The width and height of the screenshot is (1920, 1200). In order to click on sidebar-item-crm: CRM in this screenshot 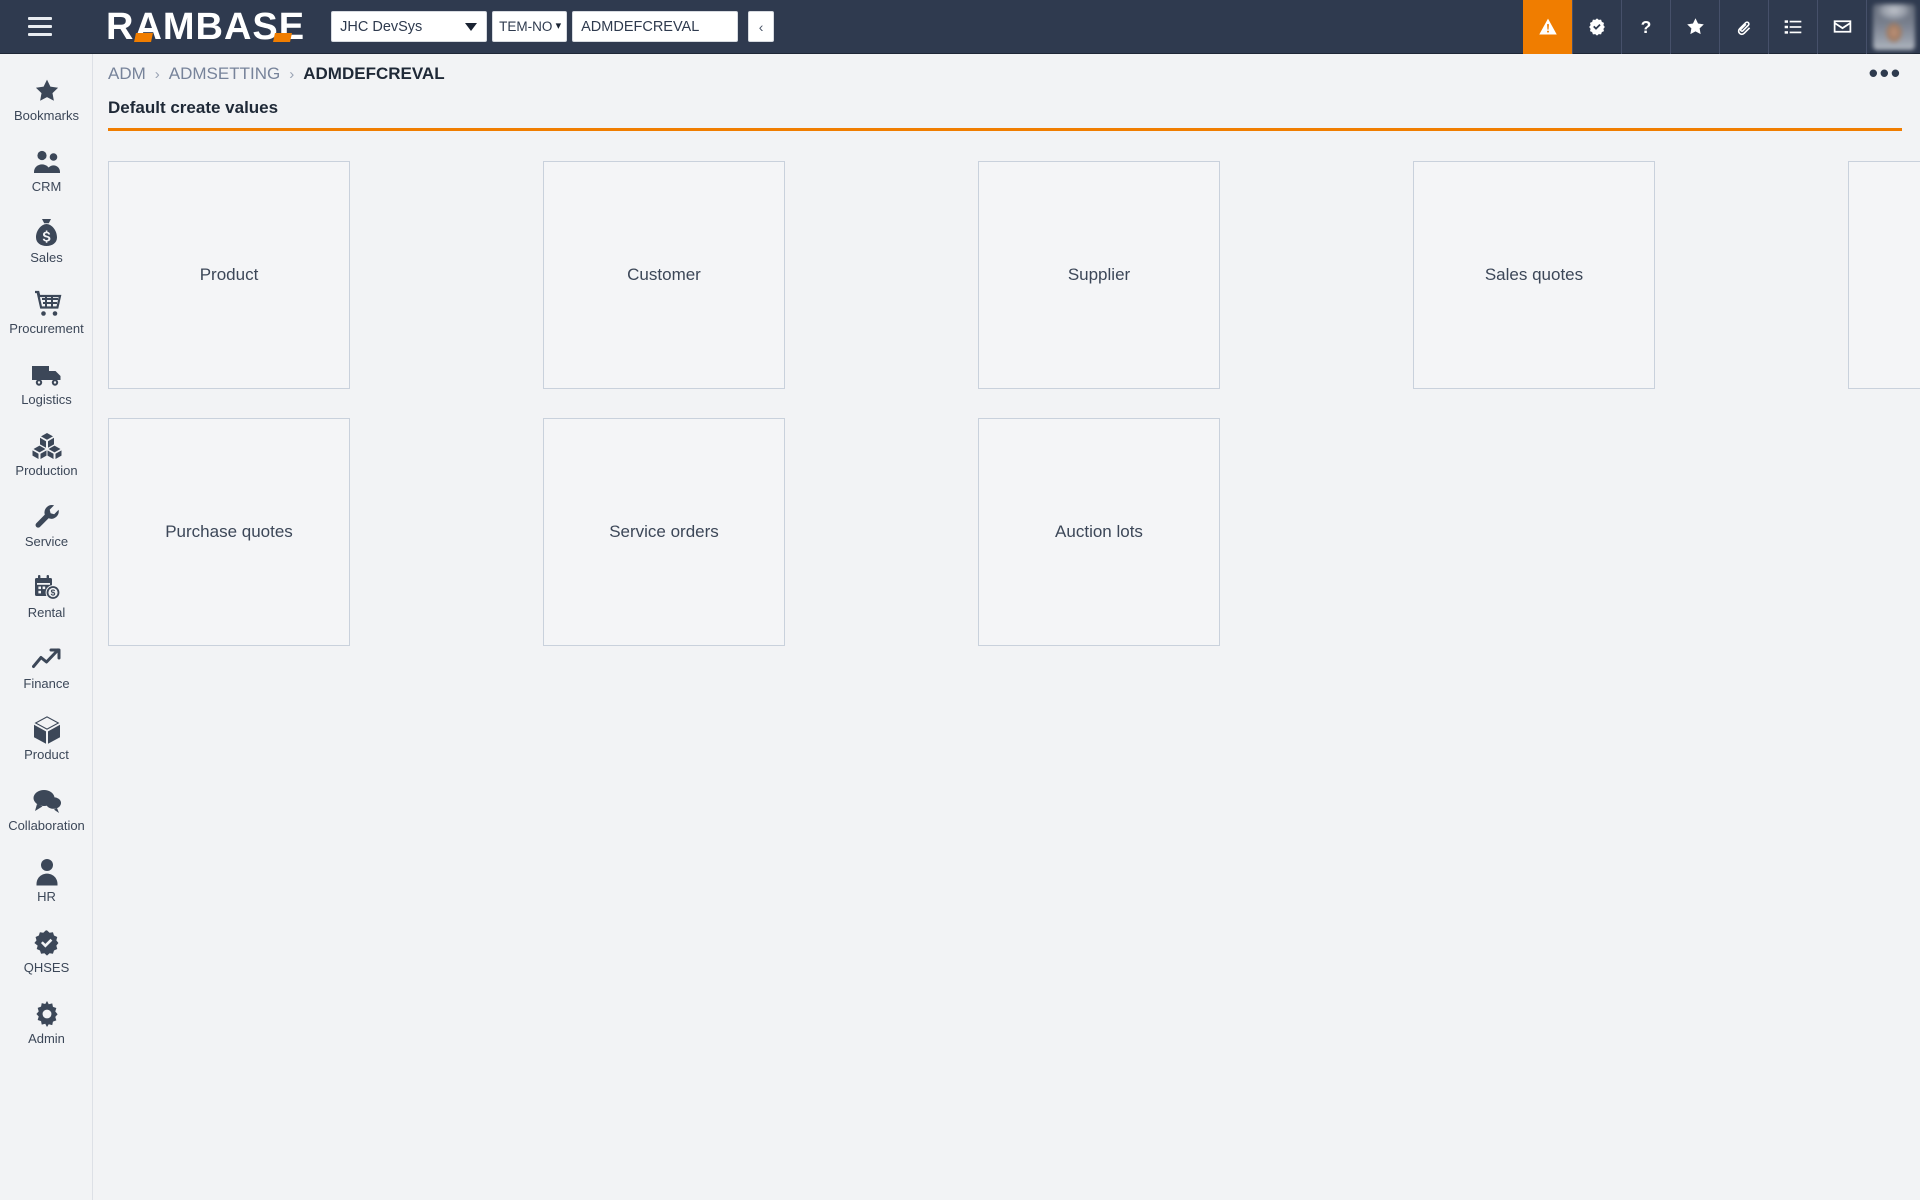, I will do `click(46, 170)`.